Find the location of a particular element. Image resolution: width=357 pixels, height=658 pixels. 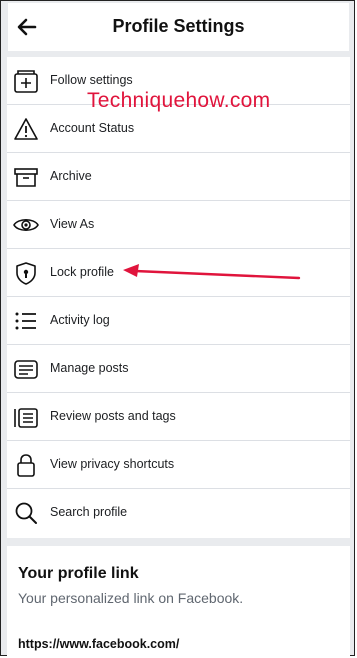

follow-icon is located at coordinates (26, 81).